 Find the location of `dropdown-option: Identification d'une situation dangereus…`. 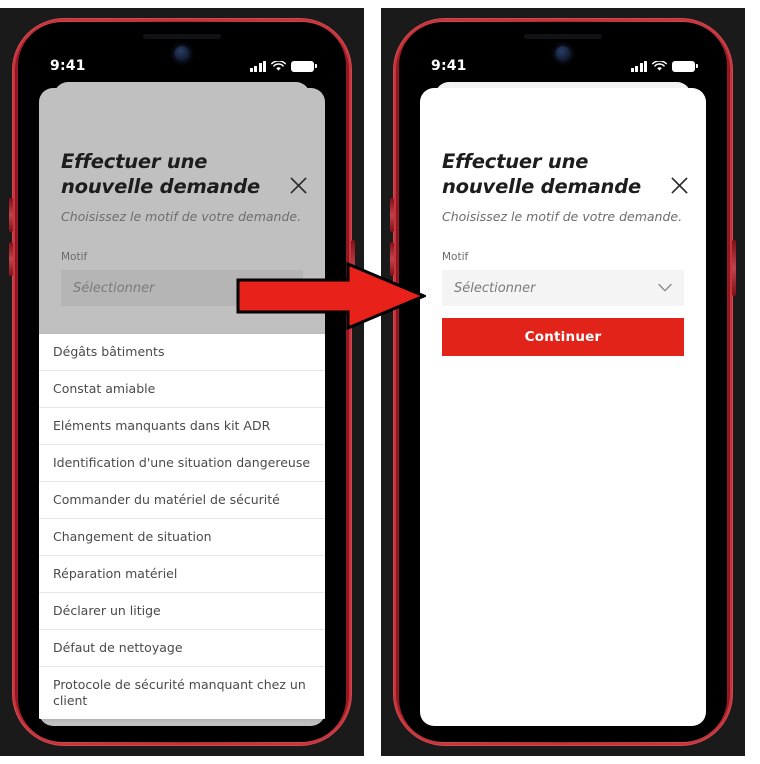

dropdown-option: Identification d'une situation dangereus… is located at coordinates (182, 463).